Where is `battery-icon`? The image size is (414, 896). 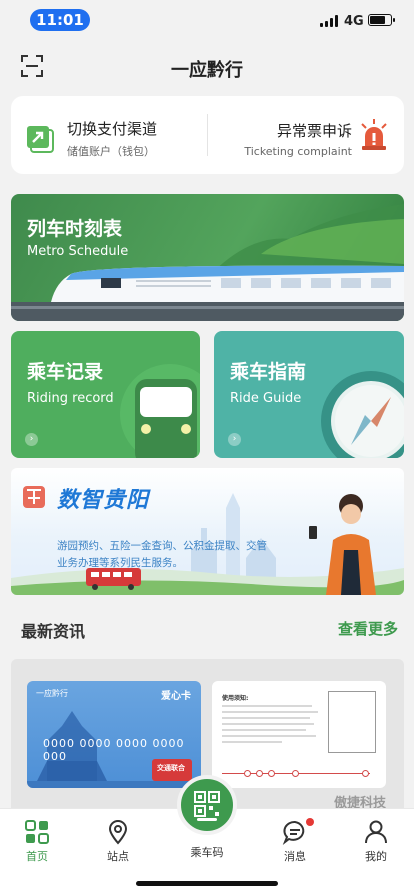 battery-icon is located at coordinates (381, 20).